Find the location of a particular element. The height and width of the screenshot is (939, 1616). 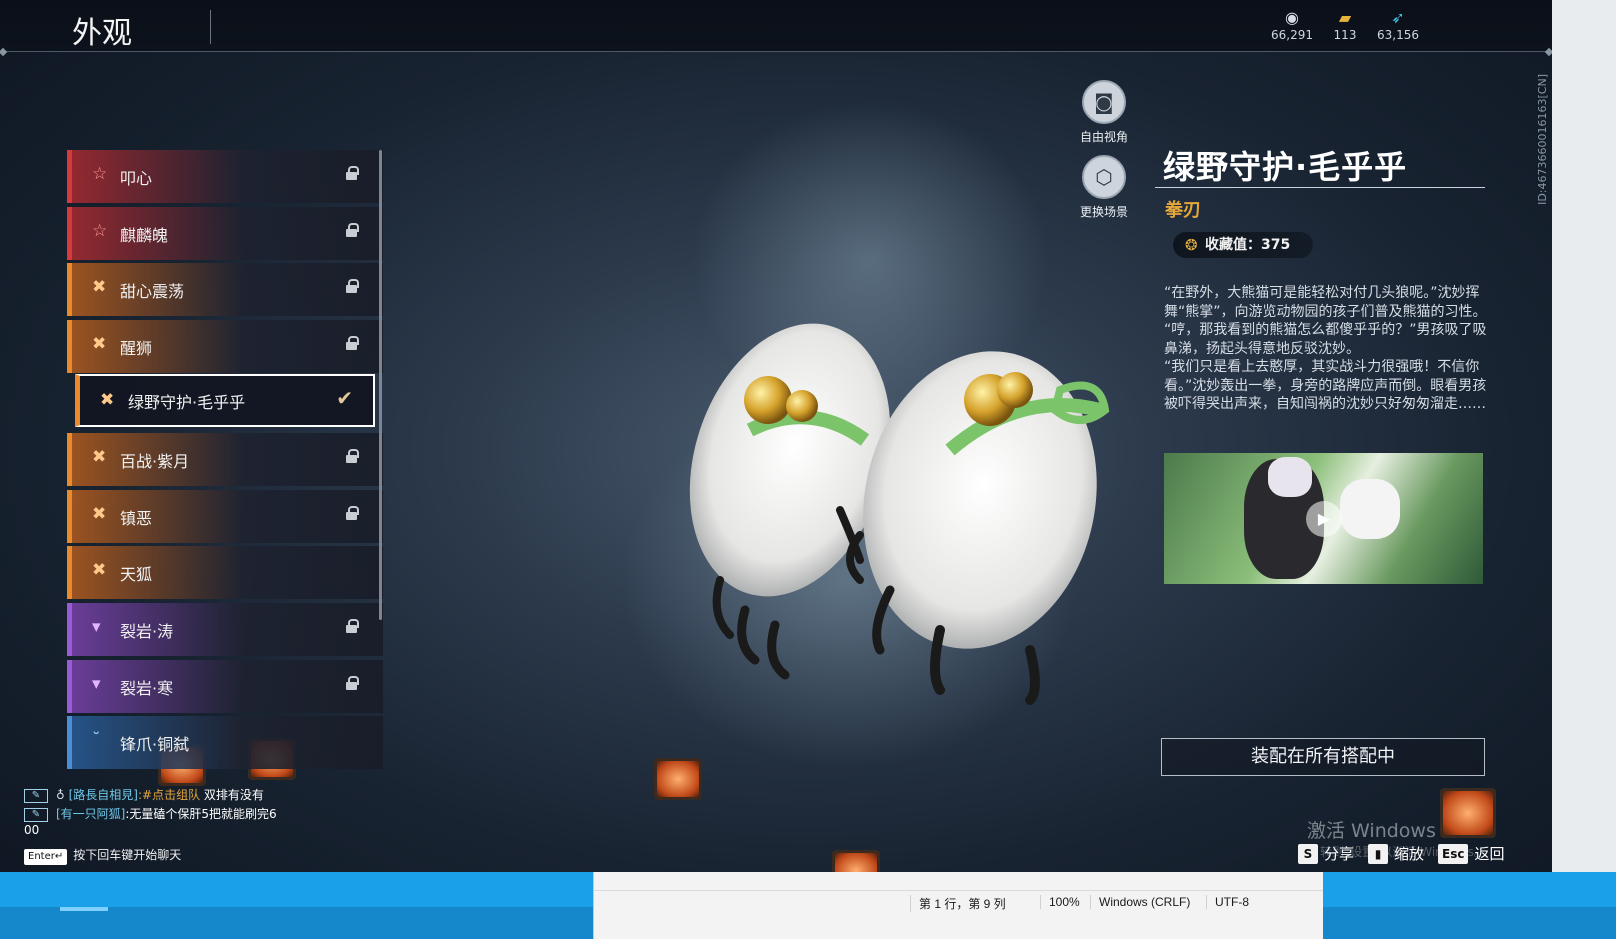

status-position: 第 1 行，第 9 列 is located at coordinates (958, 903).